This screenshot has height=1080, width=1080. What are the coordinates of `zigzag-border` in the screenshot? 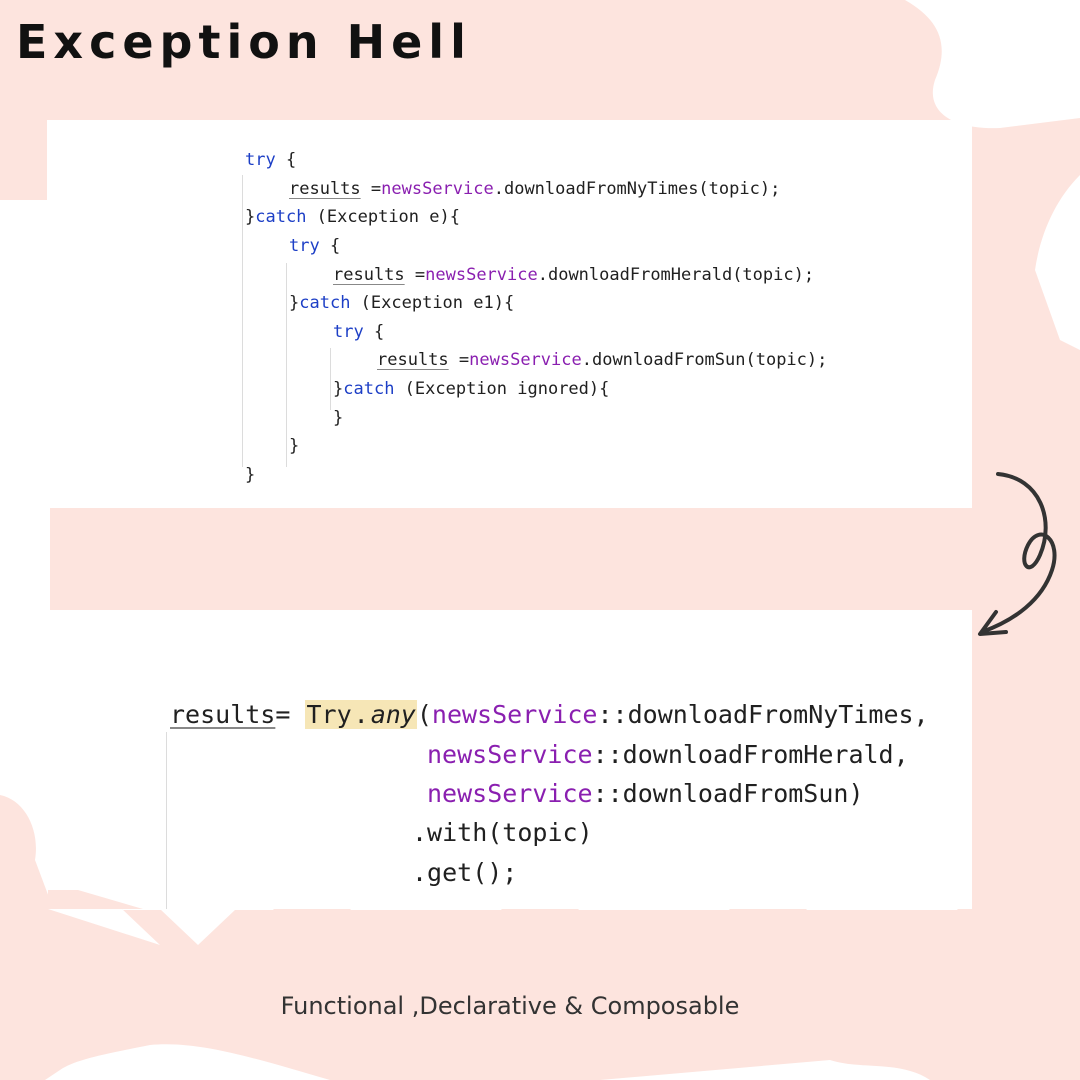 It's located at (510, 932).